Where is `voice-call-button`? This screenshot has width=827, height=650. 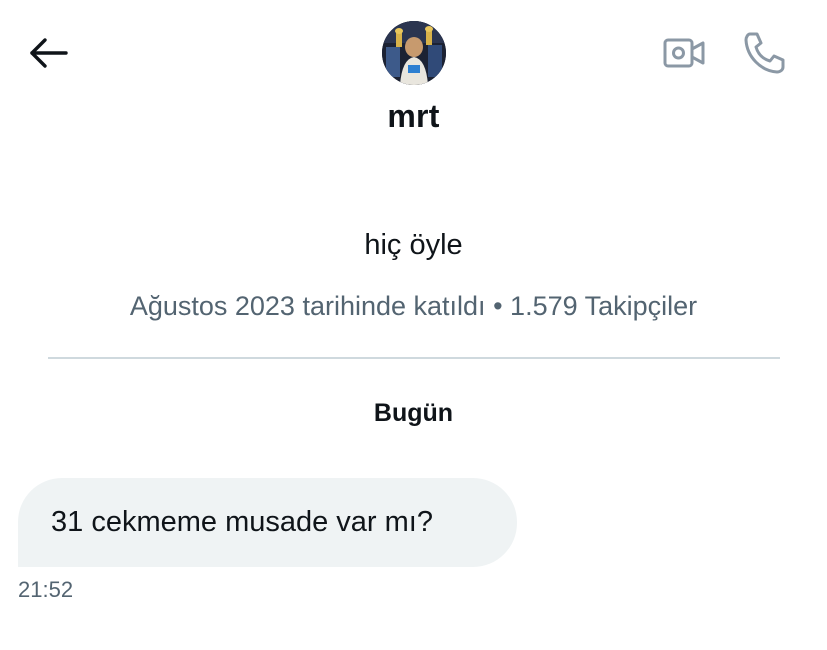
voice-call-button is located at coordinates (764, 53).